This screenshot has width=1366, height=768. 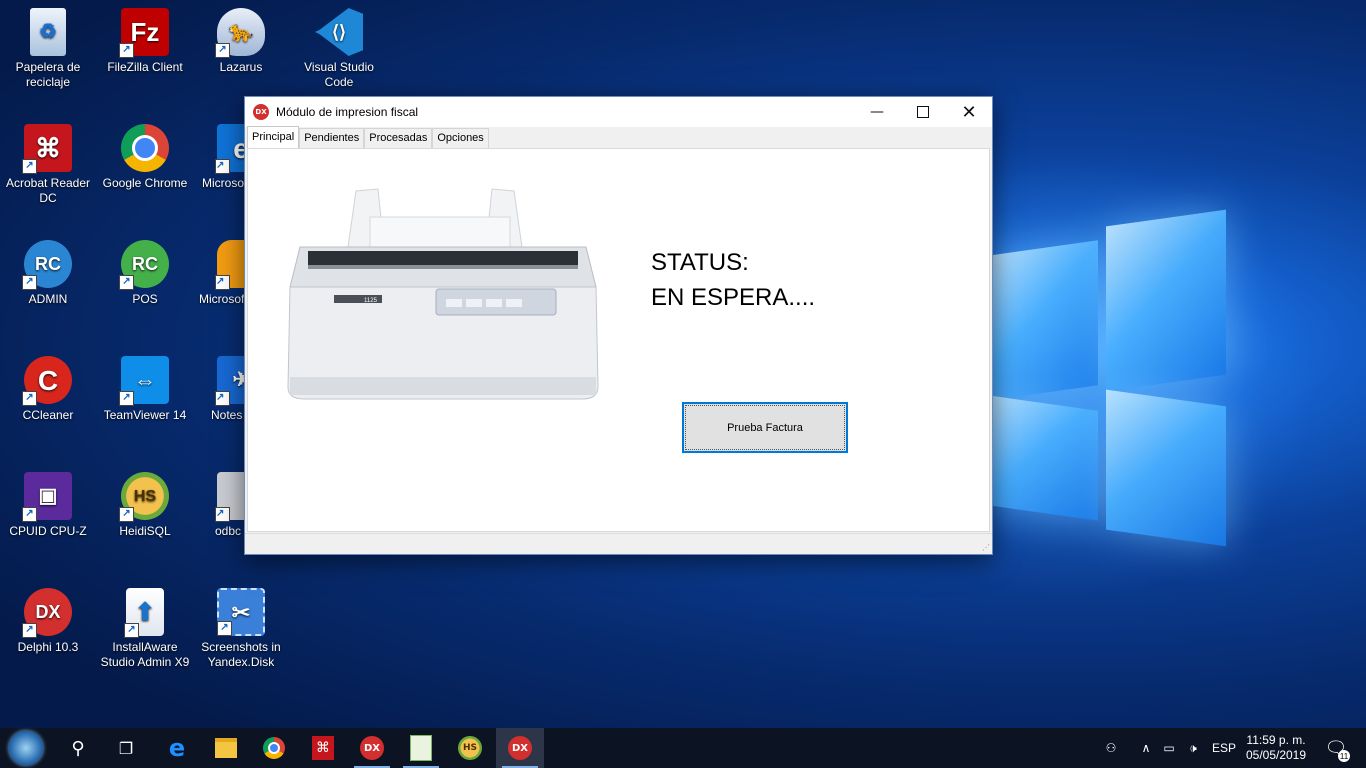 What do you see at coordinates (230, 381) in the screenshot?
I see `yandex-notes-icon: ✈ ↗` at bounding box center [230, 381].